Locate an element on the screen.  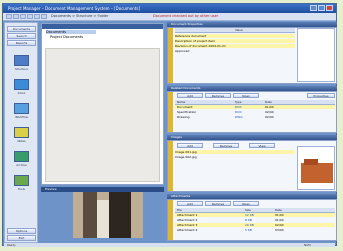
tree-header is located at coordinates (102, 26).